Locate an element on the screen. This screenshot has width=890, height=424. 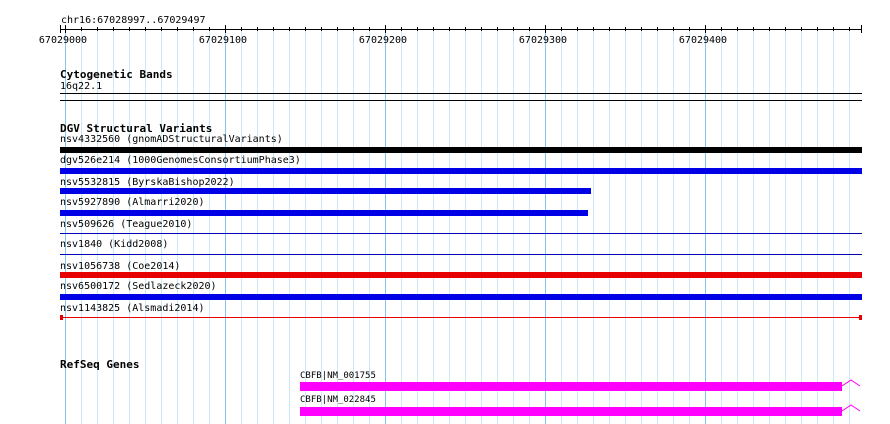
gene-label: CBFB|NM_022845 is located at coordinates (338, 400).